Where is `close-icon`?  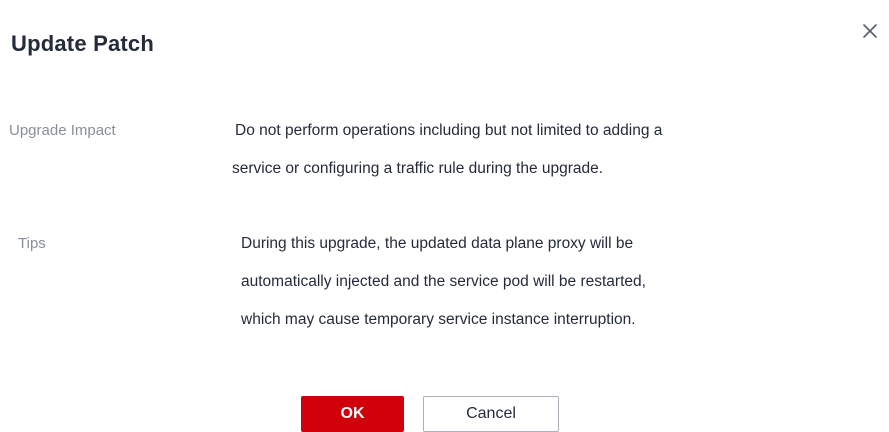 close-icon is located at coordinates (870, 31).